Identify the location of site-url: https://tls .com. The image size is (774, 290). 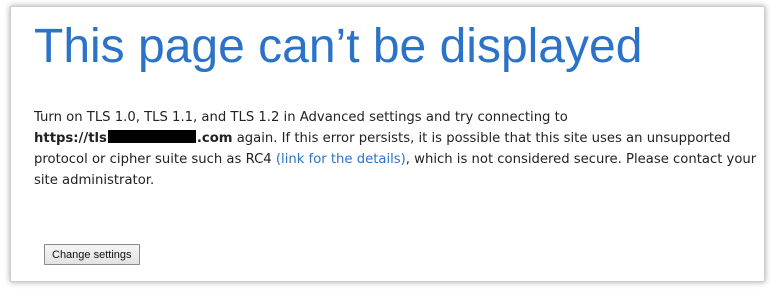
(133, 138).